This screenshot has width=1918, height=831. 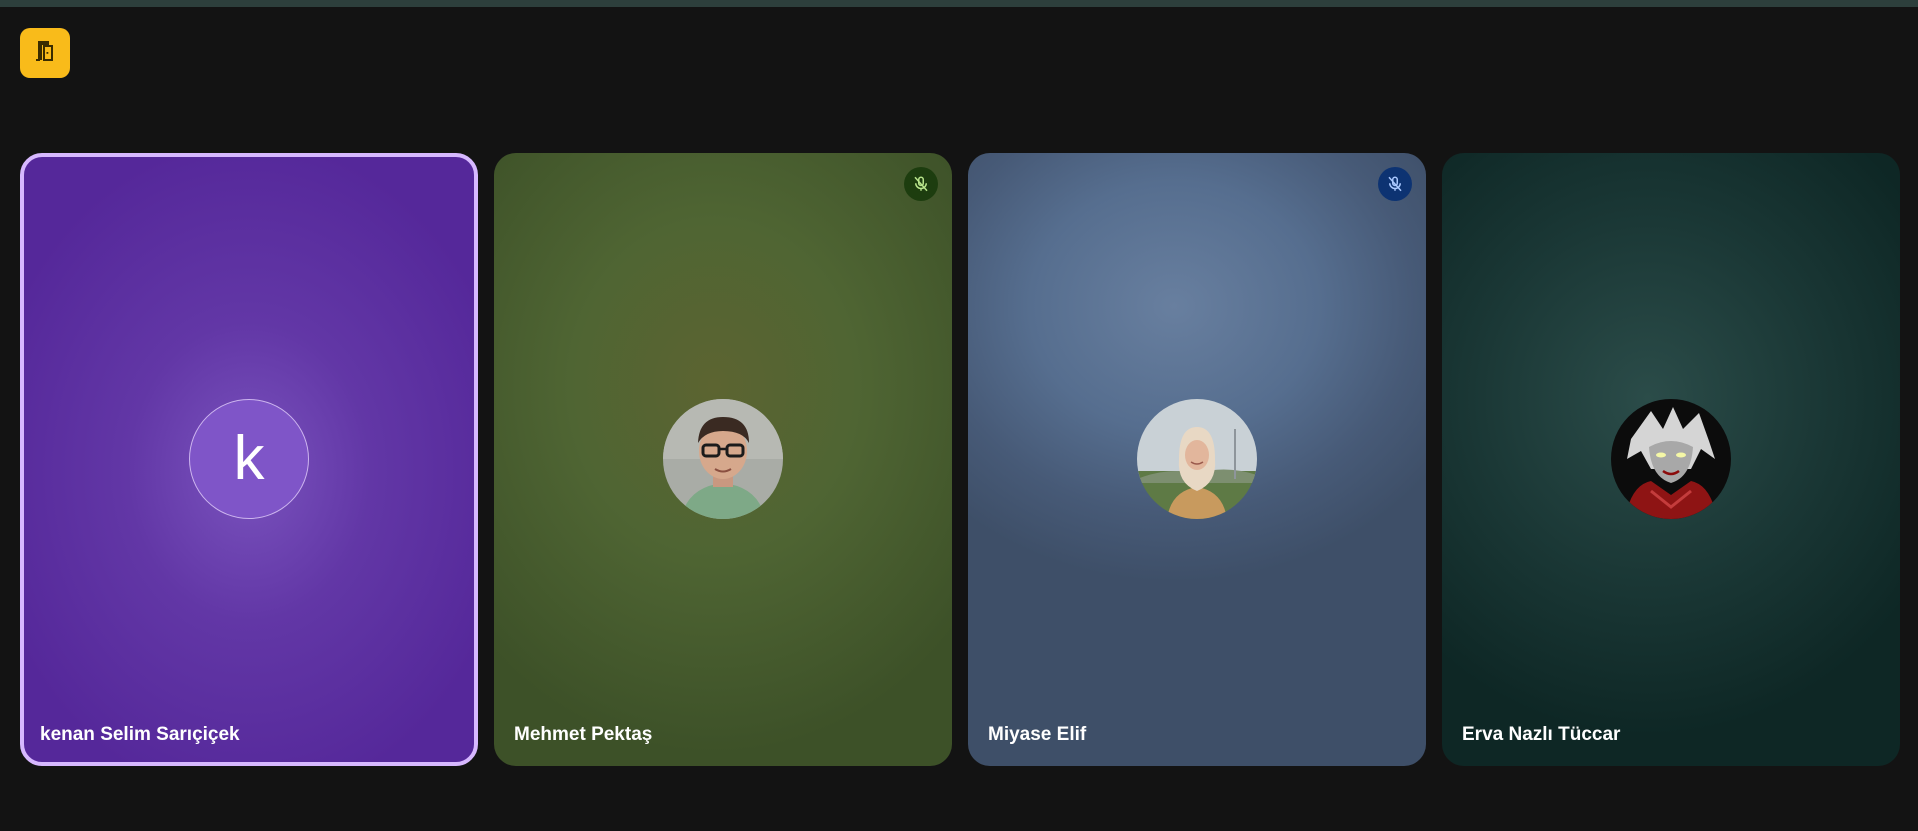 I want to click on avatar-initial: k, so click(x=249, y=459).